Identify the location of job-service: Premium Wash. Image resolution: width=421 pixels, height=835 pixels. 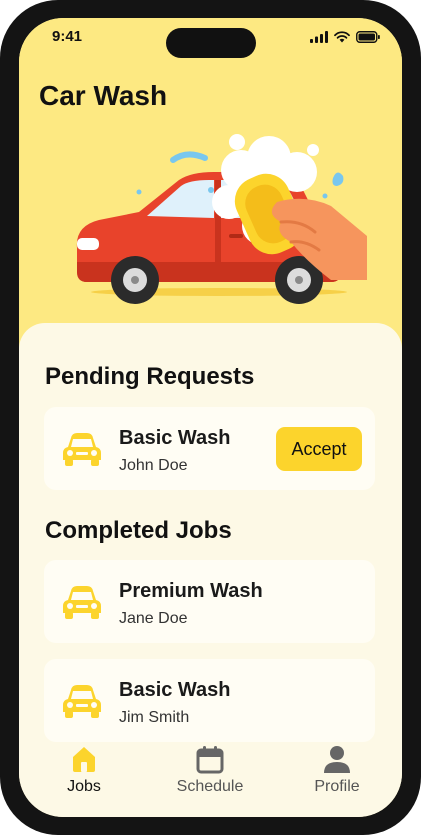
(191, 591).